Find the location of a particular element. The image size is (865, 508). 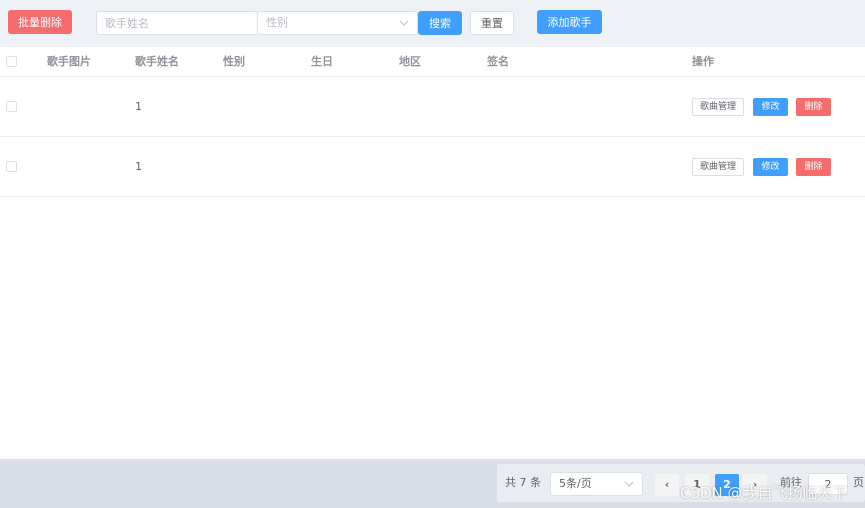

gender-select: 性别 is located at coordinates (337, 23).